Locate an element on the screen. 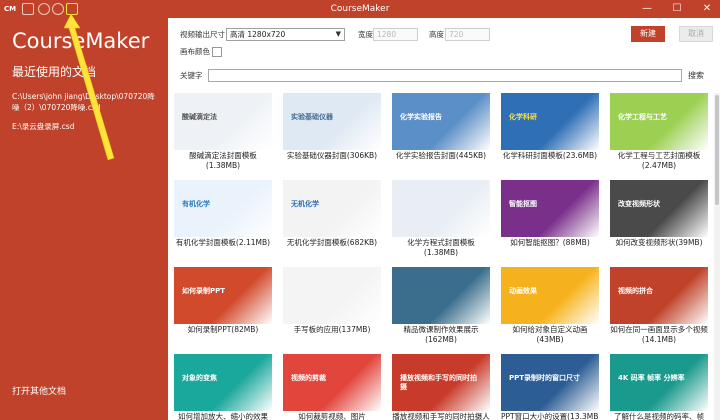 The width and height of the screenshot is (720, 420). open-other-docs-link: 打开其他文档 is located at coordinates (39, 392).